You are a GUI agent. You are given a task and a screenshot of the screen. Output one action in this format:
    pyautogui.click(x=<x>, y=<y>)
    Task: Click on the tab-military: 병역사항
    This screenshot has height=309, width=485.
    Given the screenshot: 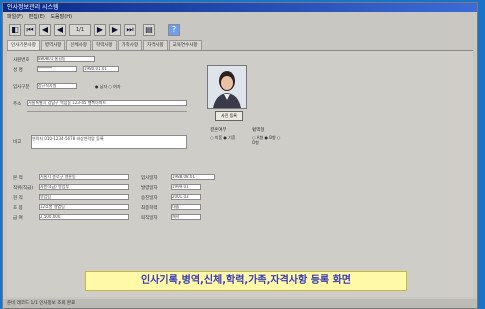 What is the action you would take?
    pyautogui.click(x=53, y=45)
    